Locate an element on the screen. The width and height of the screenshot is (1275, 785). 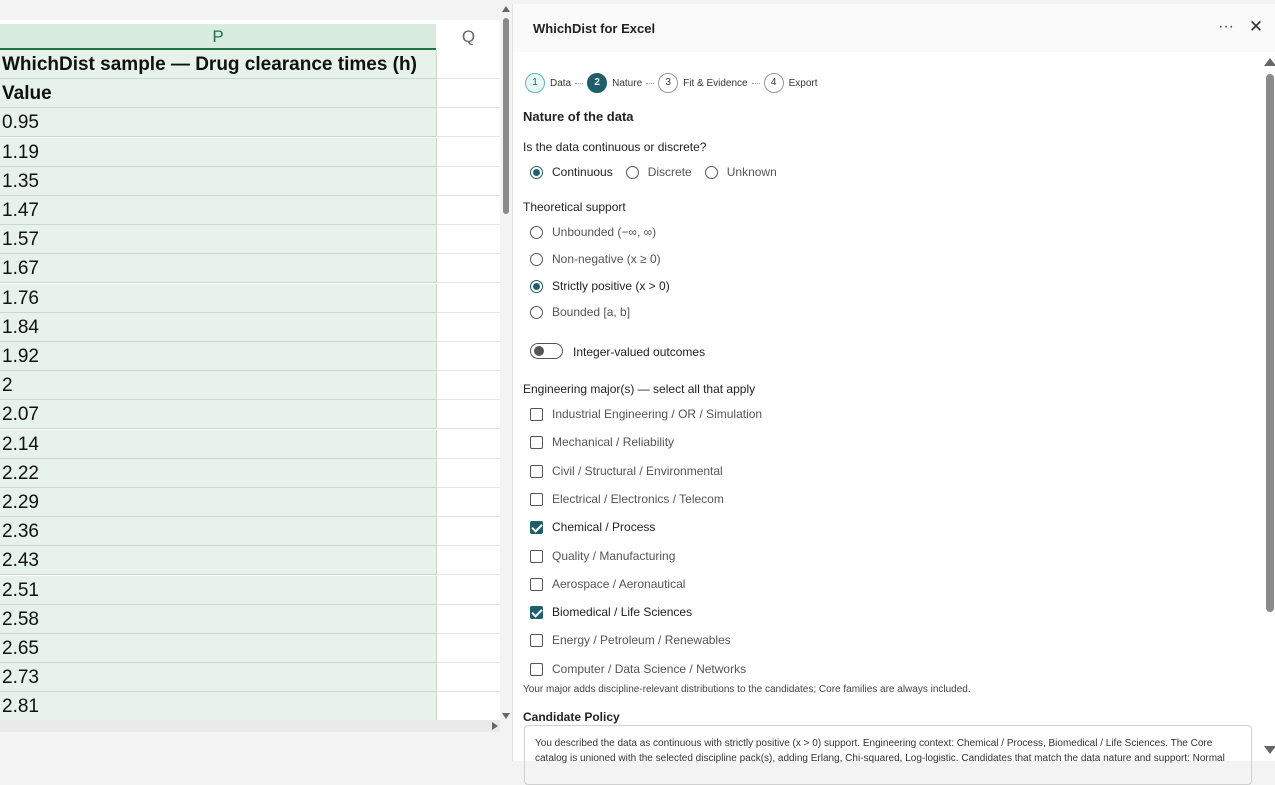
cell-p: 1.67 is located at coordinates (218, 269).